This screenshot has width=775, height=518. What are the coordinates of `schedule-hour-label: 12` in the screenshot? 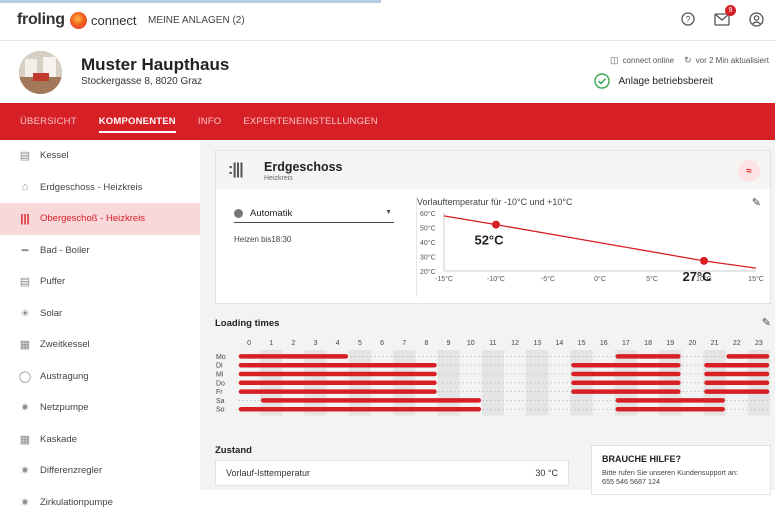 It's located at (515, 343).